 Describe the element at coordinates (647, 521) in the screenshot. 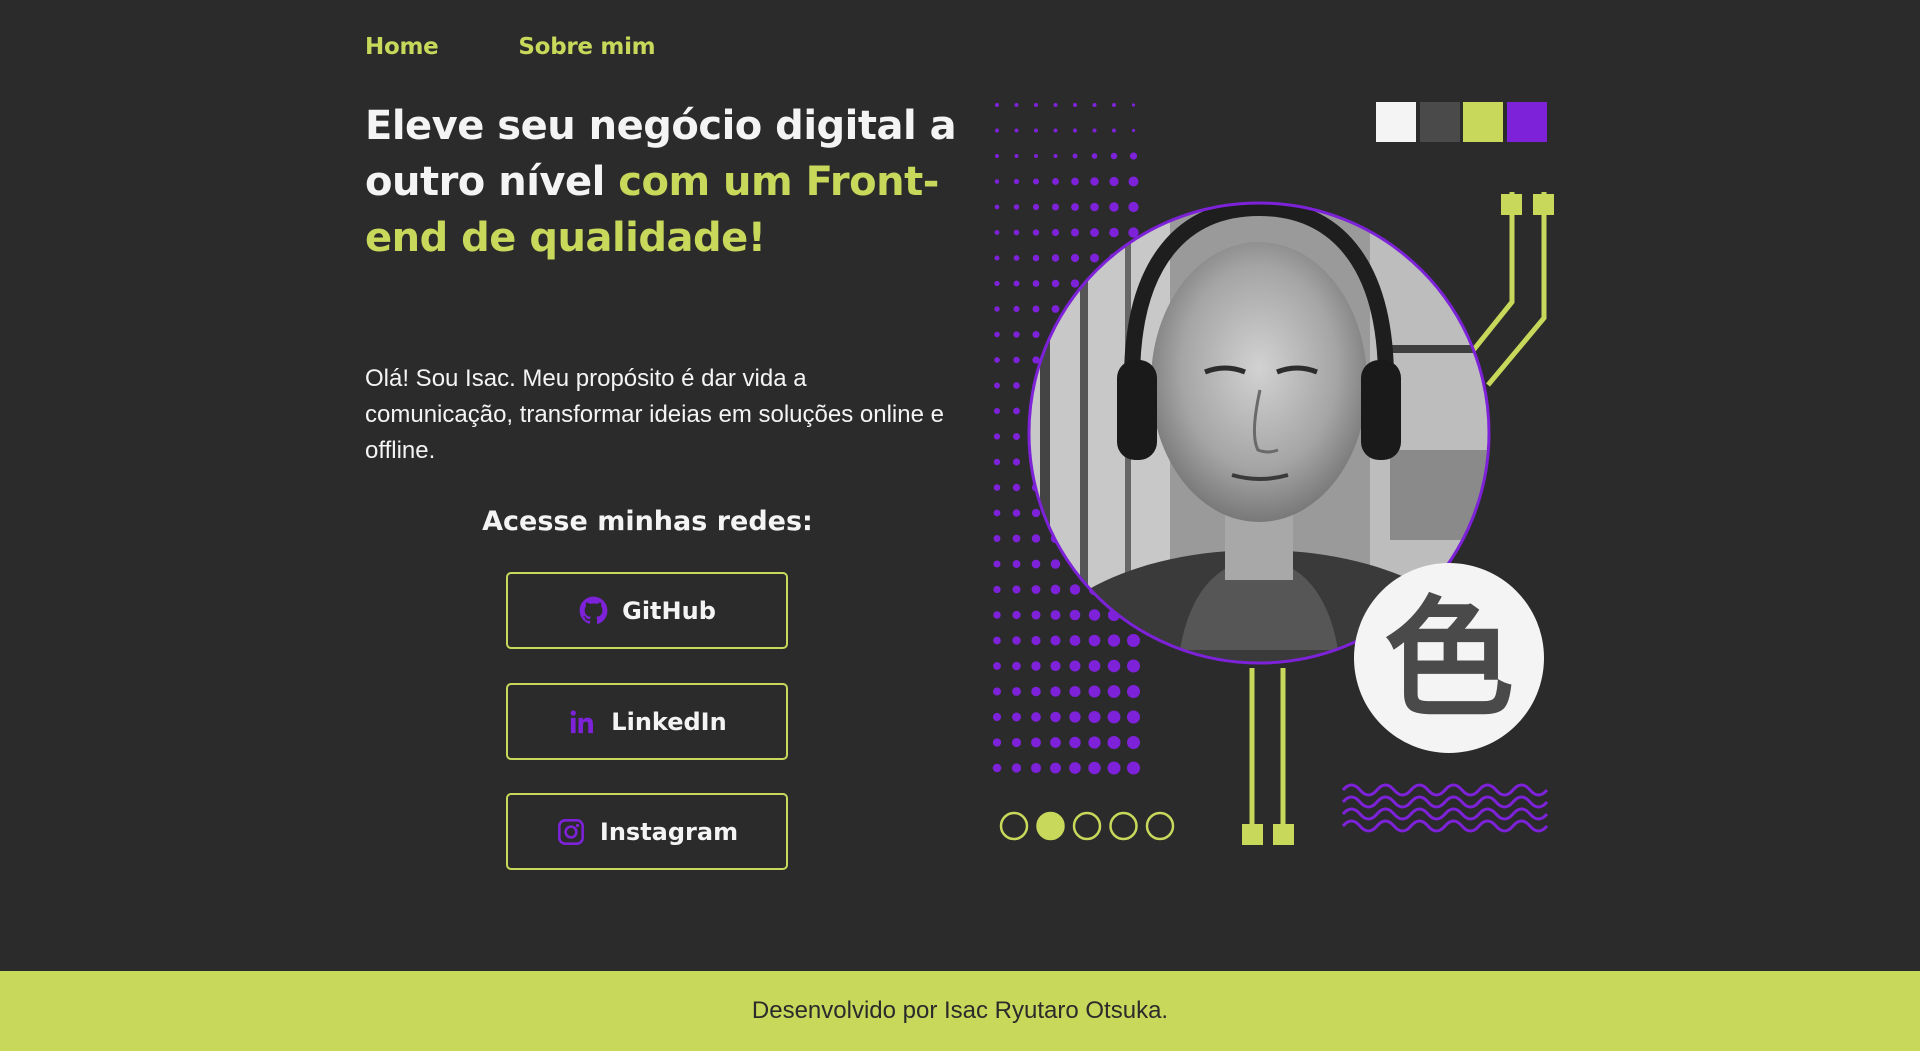

I see `social-heading: Acesse minhas redes:` at that location.